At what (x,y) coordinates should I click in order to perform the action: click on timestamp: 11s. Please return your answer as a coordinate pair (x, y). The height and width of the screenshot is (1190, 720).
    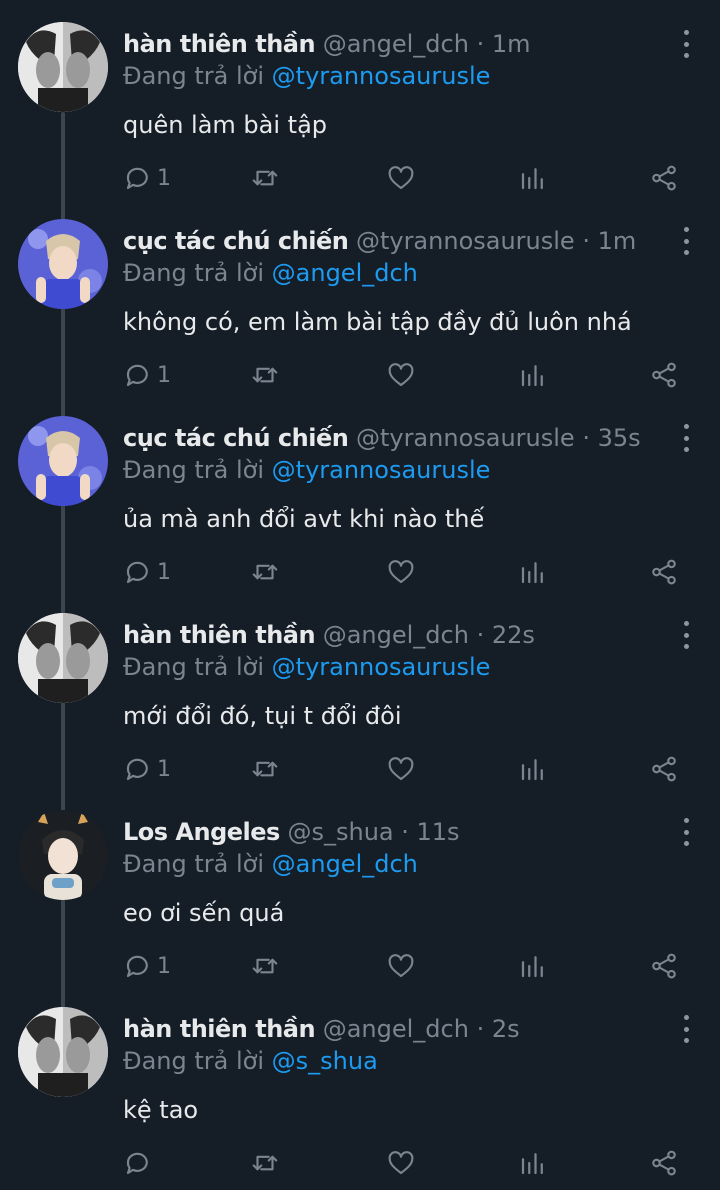
    Looking at the image, I should click on (438, 832).